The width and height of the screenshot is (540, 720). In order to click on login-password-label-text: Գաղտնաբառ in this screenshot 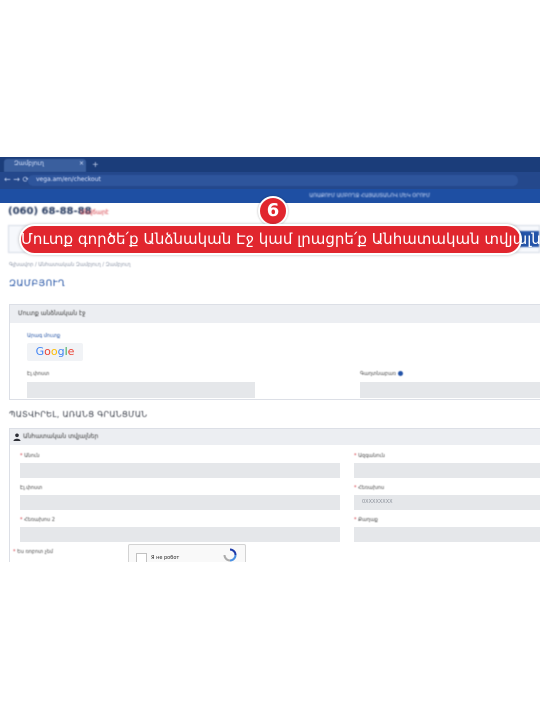, I will do `click(378, 374)`.